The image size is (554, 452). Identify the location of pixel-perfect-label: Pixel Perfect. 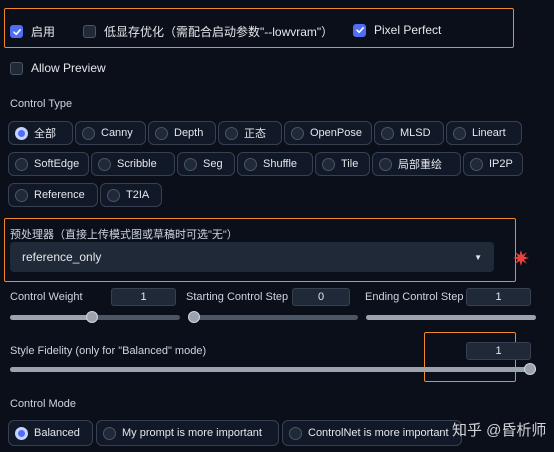
(408, 30).